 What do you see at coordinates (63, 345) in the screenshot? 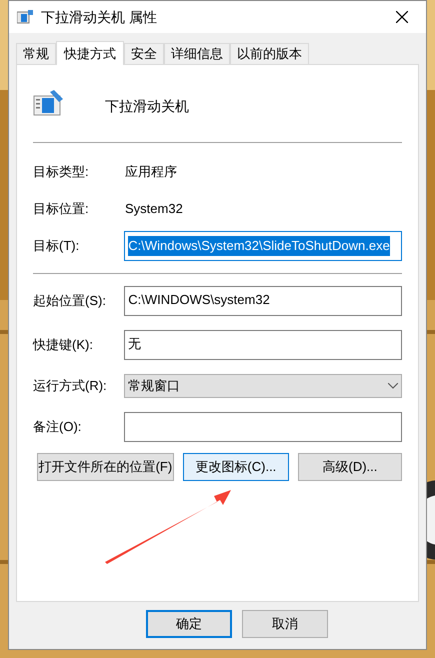
I see `field-label: 快捷键(K):` at bounding box center [63, 345].